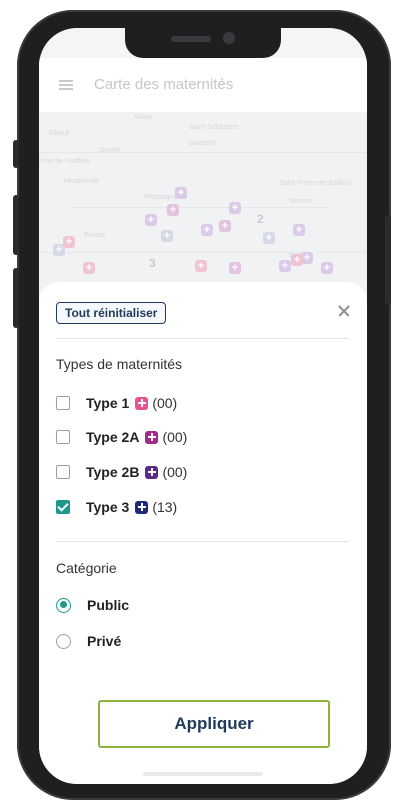 This screenshot has height=811, width=404. I want to click on menu-icon, so click(66, 85).